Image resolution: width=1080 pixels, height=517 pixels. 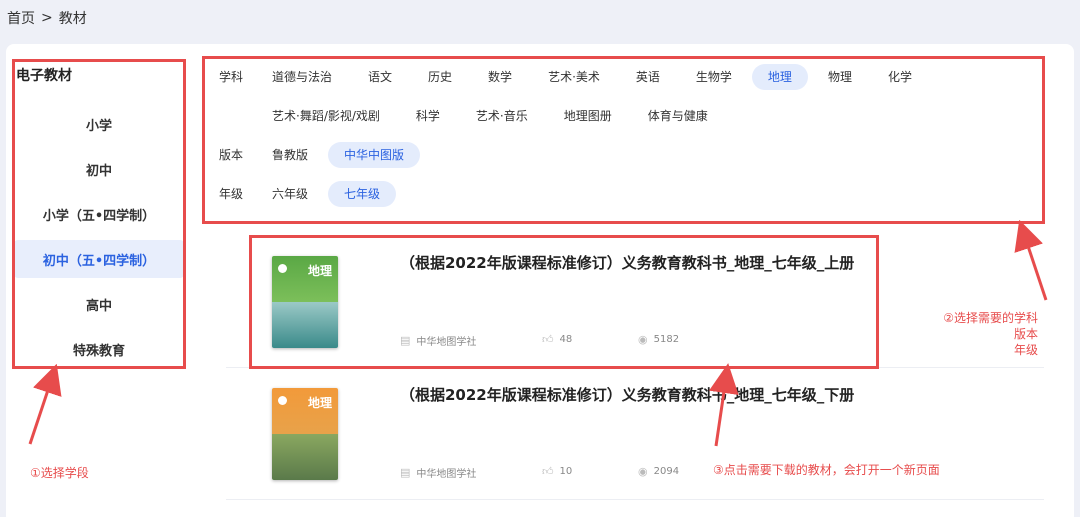 I want to click on views-count: 2094, so click(x=666, y=471).